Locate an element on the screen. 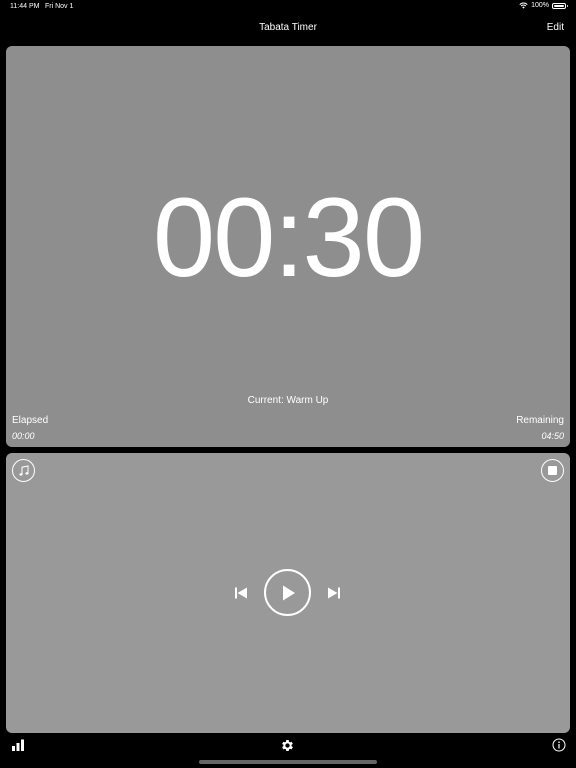 This screenshot has height=768, width=576. wifi-icon is located at coordinates (523, 5).